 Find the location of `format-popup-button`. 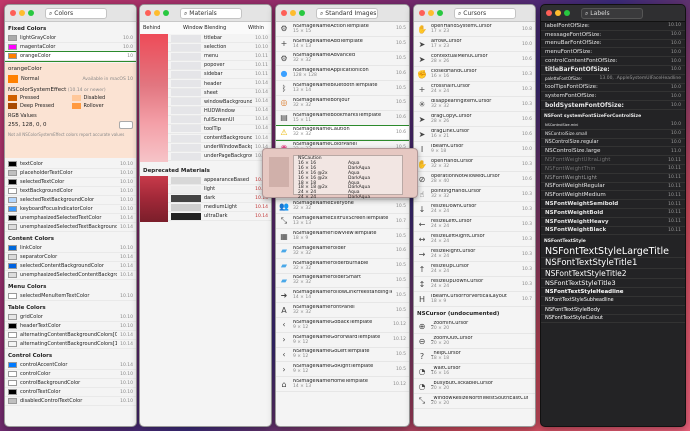

format-popup-button is located at coordinates (126, 125).